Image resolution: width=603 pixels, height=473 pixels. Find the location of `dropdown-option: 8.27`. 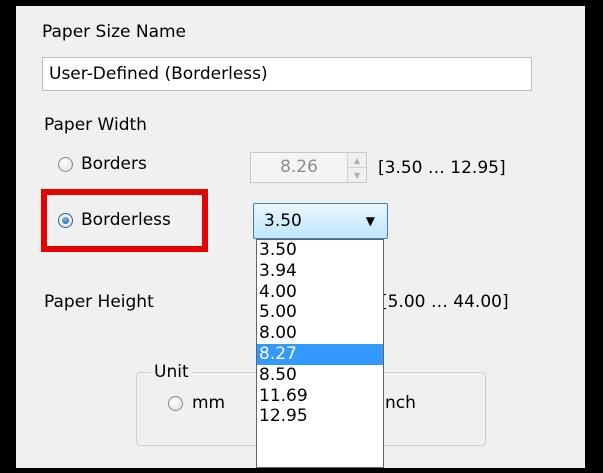

dropdown-option: 8.27 is located at coordinates (320, 354).